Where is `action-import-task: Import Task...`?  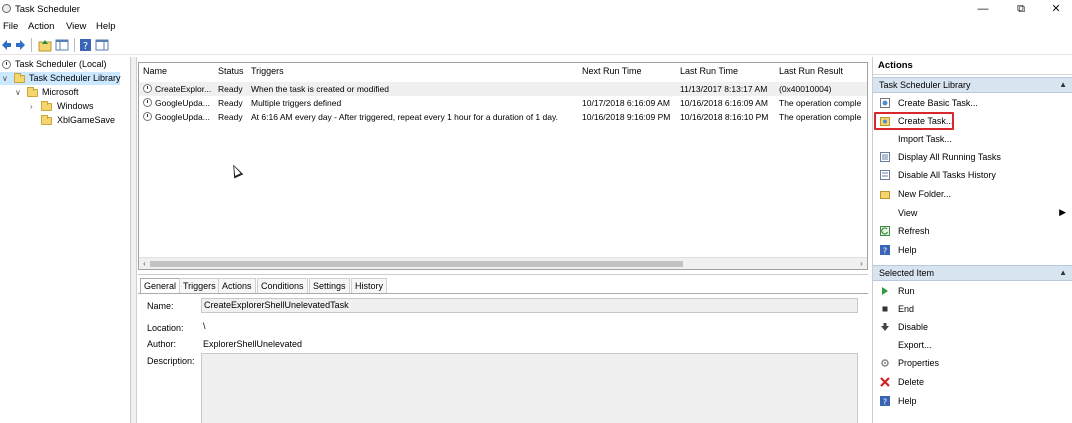 action-import-task: Import Task... is located at coordinates (972, 139).